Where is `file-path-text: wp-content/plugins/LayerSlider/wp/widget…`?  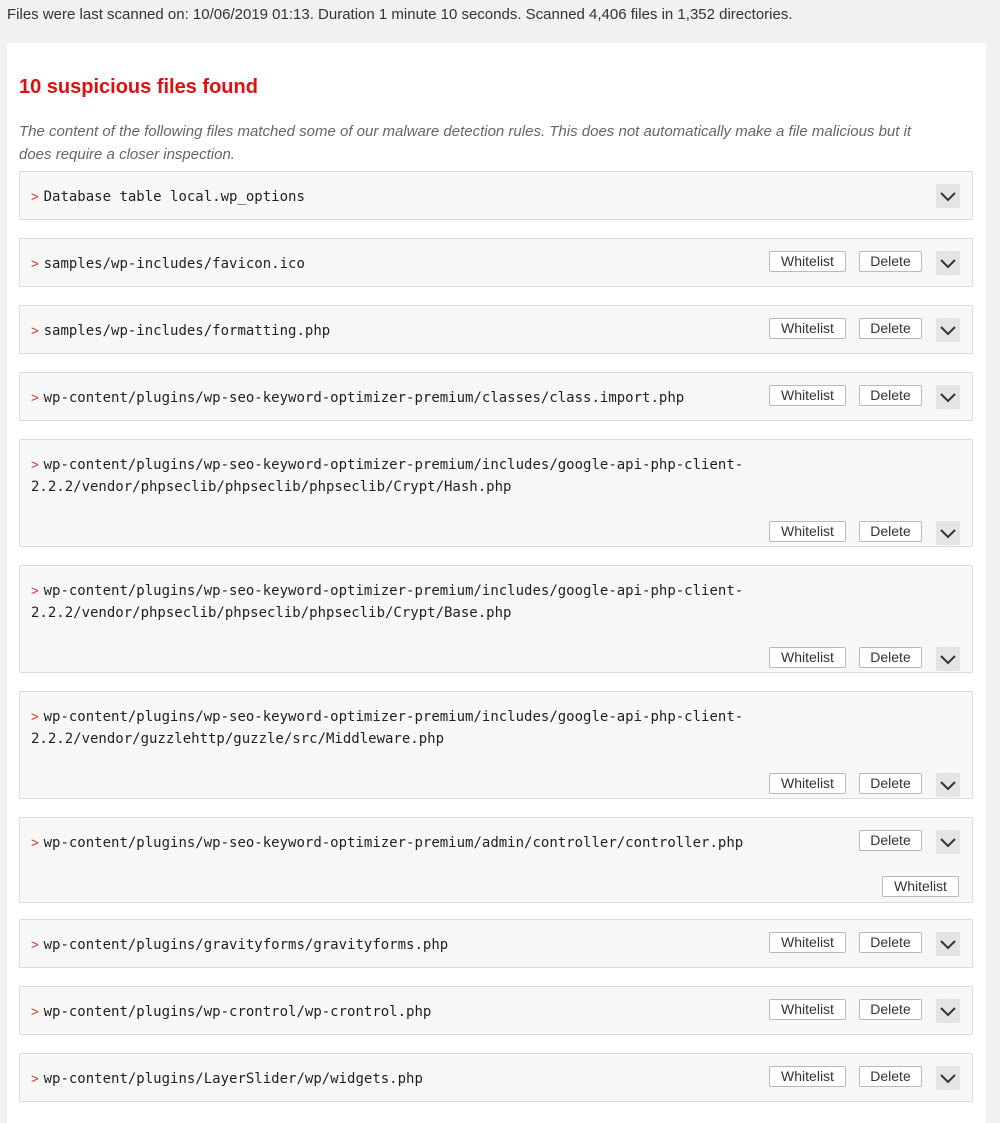
file-path-text: wp-content/plugins/LayerSlider/wp/widget… is located at coordinates (233, 1079).